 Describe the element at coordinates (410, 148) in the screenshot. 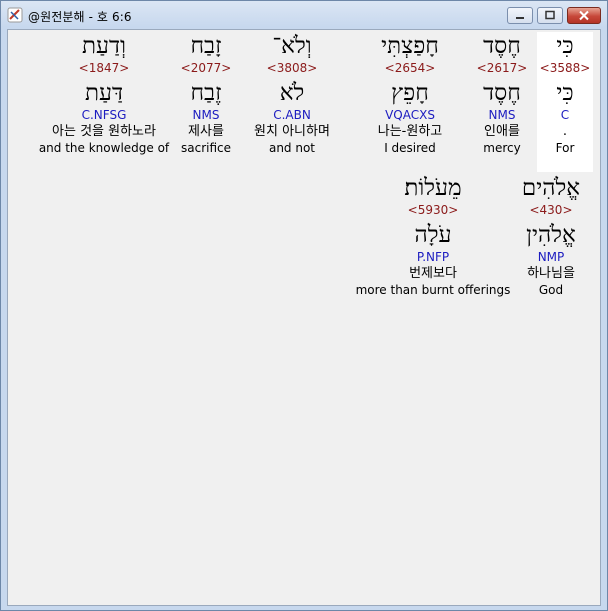

I see `english-gloss: I desired` at that location.